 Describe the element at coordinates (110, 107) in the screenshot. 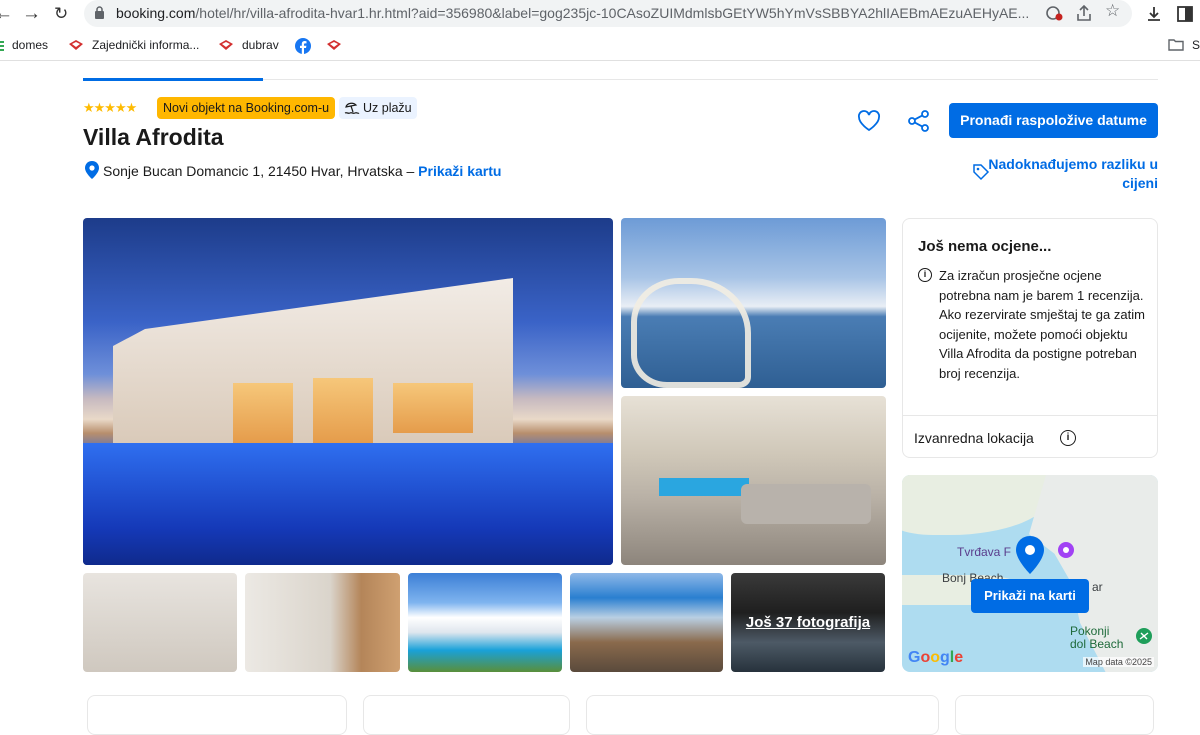

I see `star-rating: ★★★★★` at that location.